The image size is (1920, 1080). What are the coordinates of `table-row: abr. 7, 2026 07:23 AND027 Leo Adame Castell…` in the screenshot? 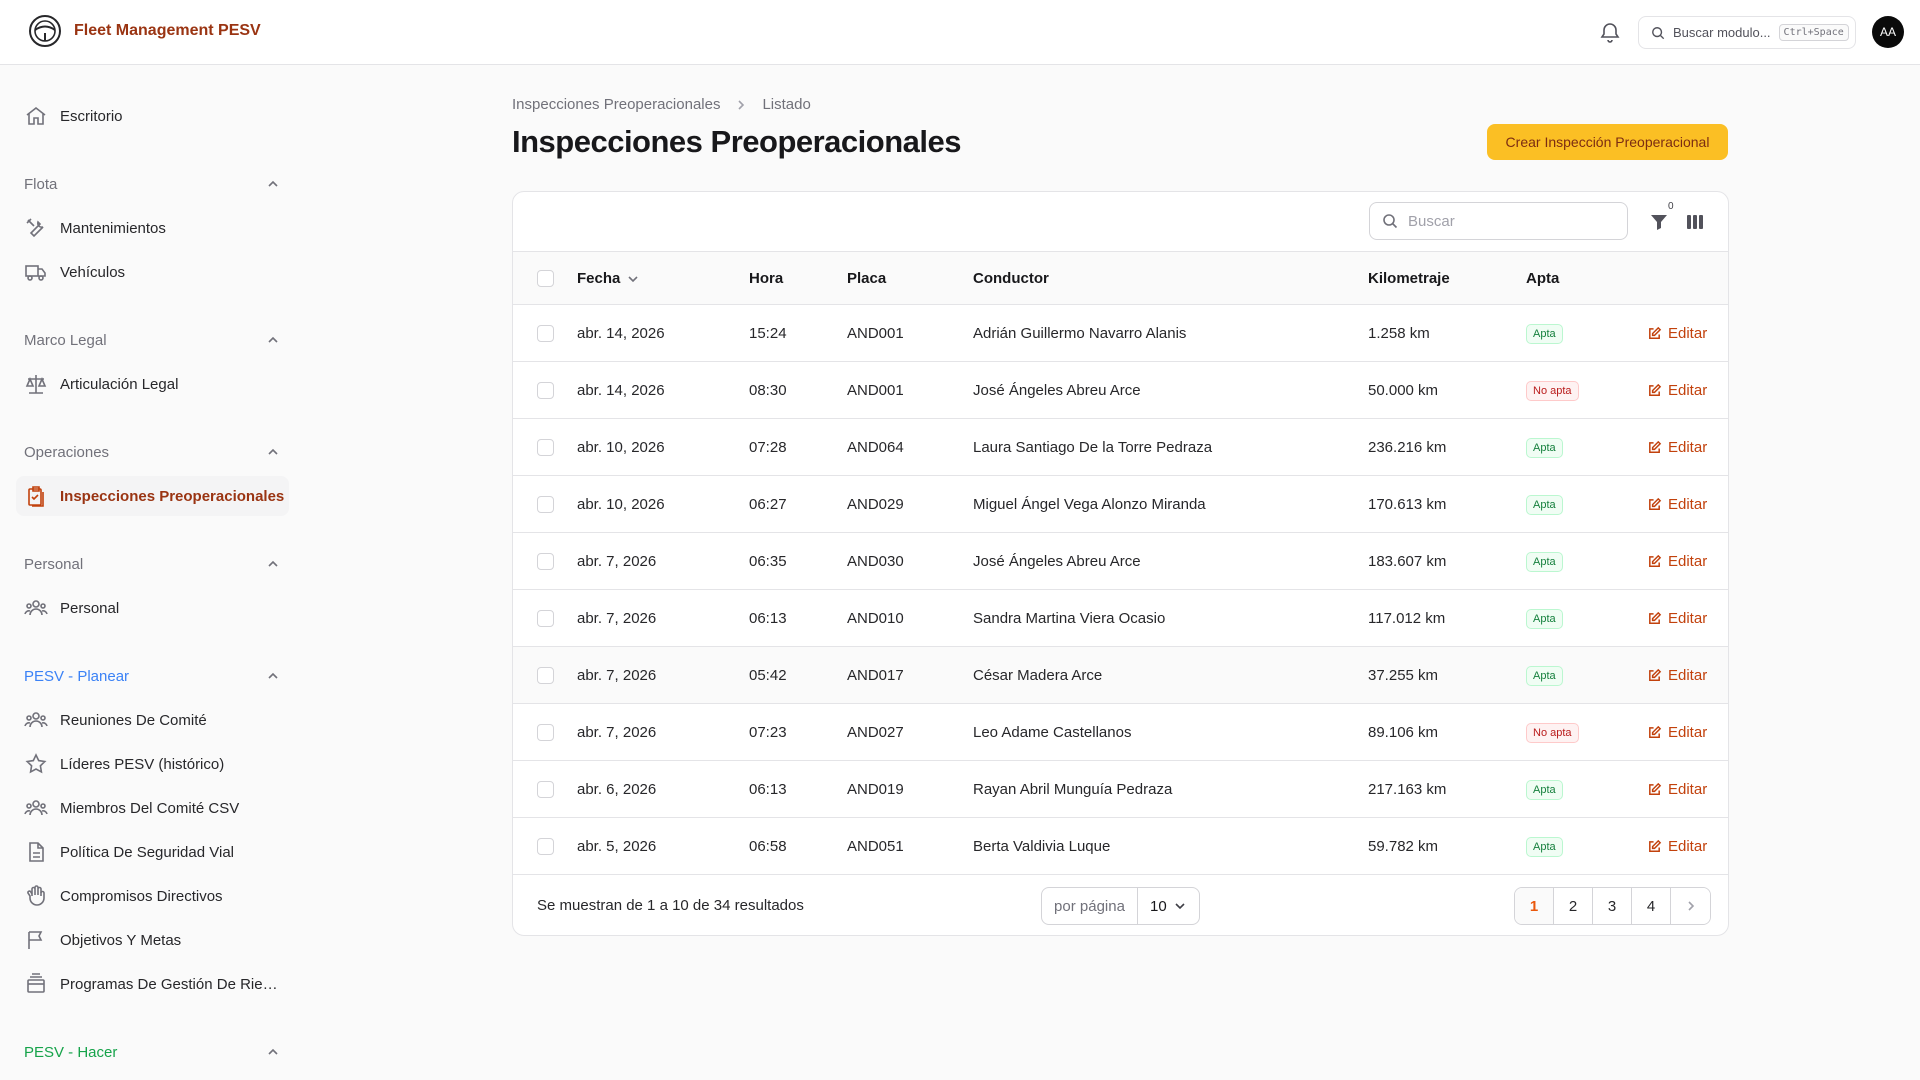 It's located at (1120, 732).